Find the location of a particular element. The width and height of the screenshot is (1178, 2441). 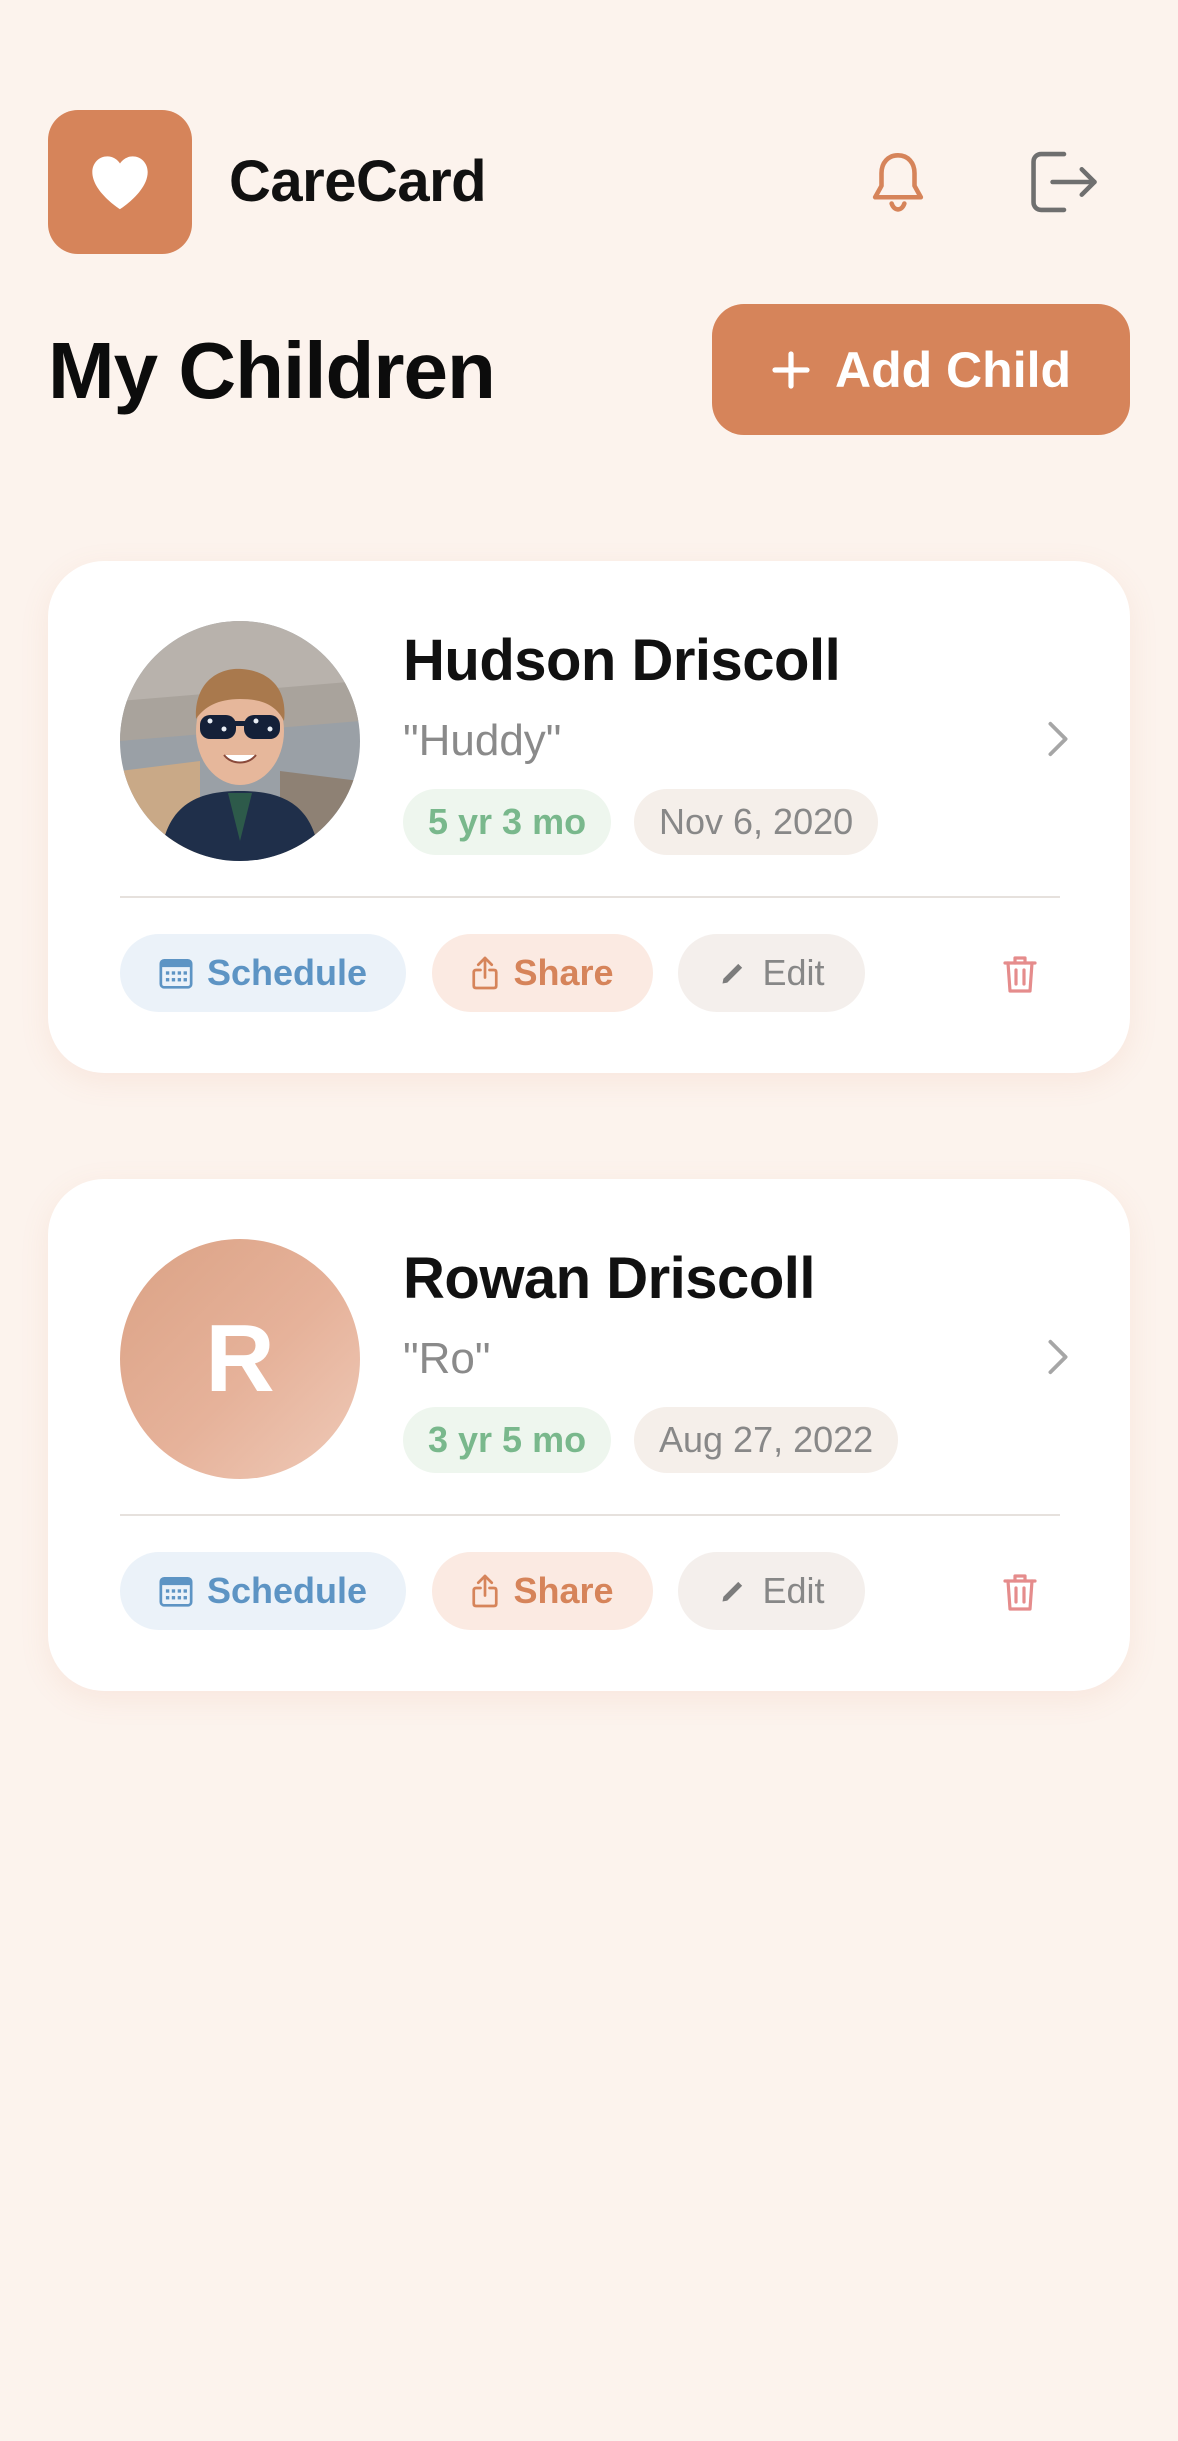

logout-icon is located at coordinates (1064, 182).